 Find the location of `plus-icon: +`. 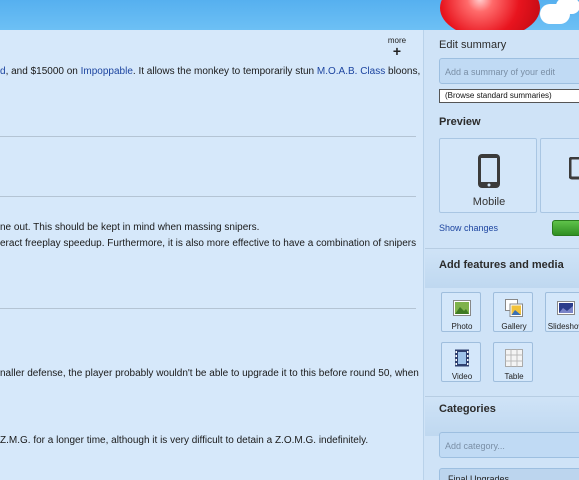

plus-icon: + is located at coordinates (397, 51).